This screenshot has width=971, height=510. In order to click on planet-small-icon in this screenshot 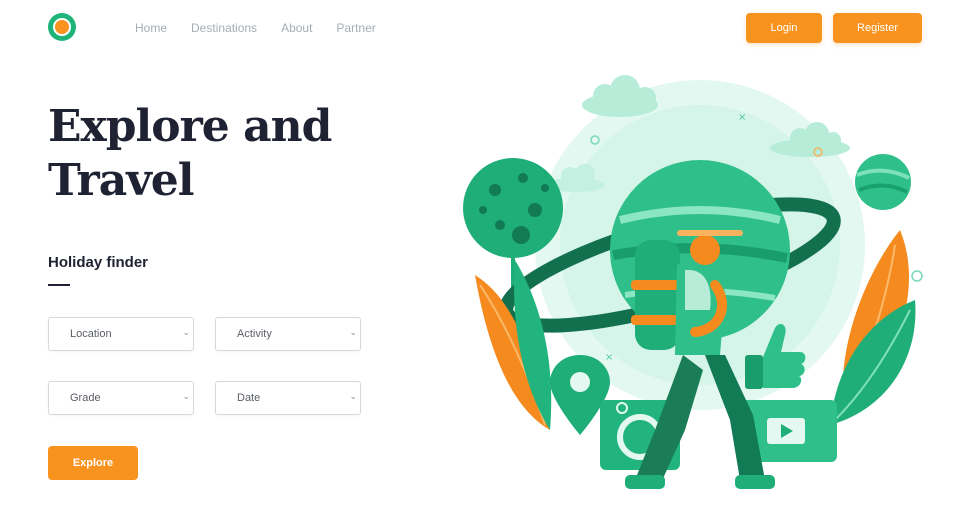, I will do `click(883, 182)`.